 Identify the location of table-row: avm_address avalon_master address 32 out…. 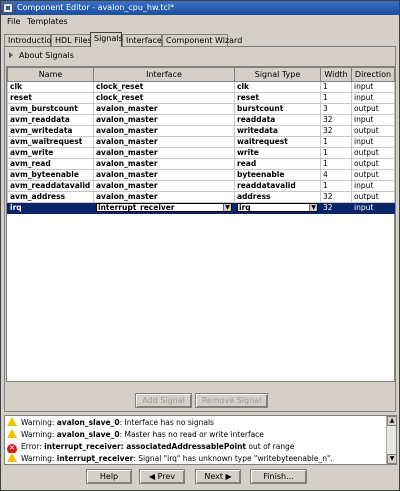
(201, 197).